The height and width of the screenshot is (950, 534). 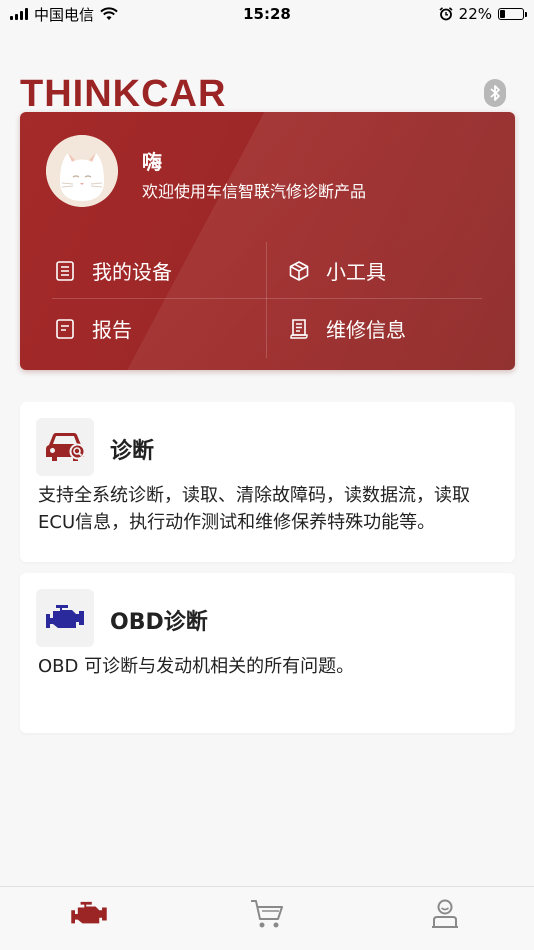 I want to click on battery-fill, so click(x=502, y=14).